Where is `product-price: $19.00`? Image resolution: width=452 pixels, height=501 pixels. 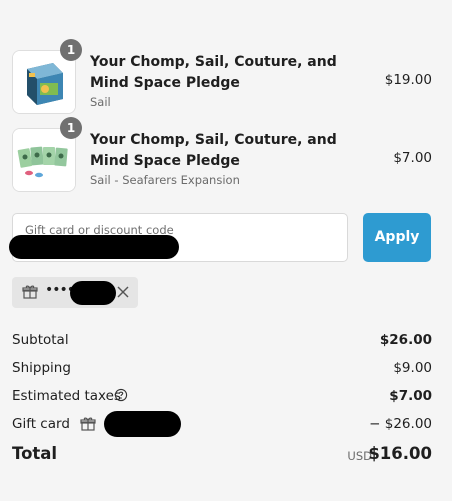 product-price: $19.00 is located at coordinates (408, 80).